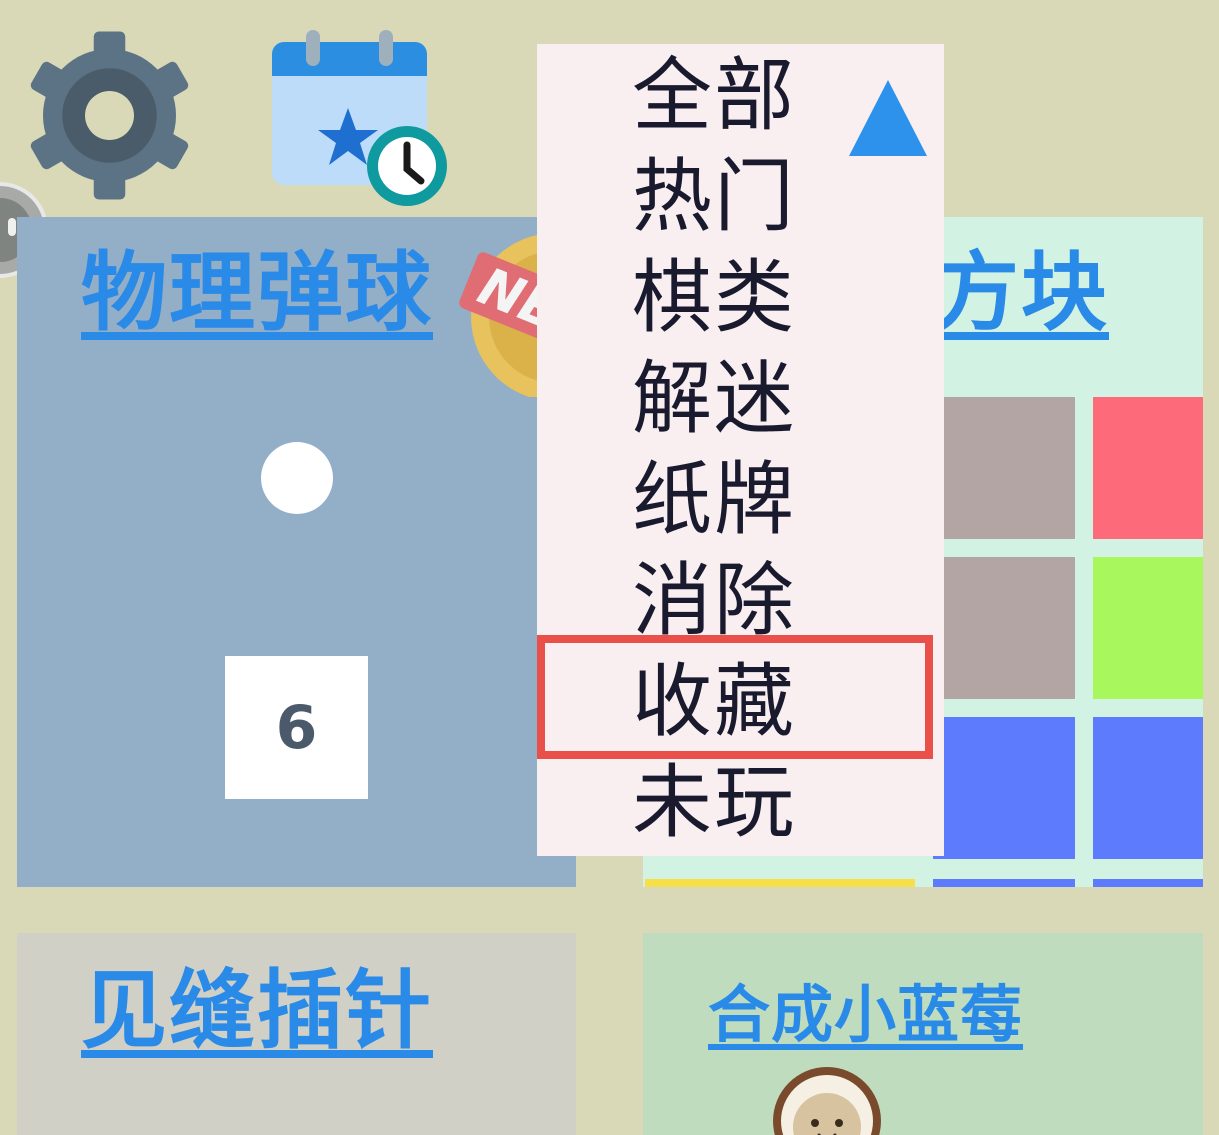 This screenshot has width=1219, height=1135. I want to click on card-title: 物理弹球, so click(257, 293).